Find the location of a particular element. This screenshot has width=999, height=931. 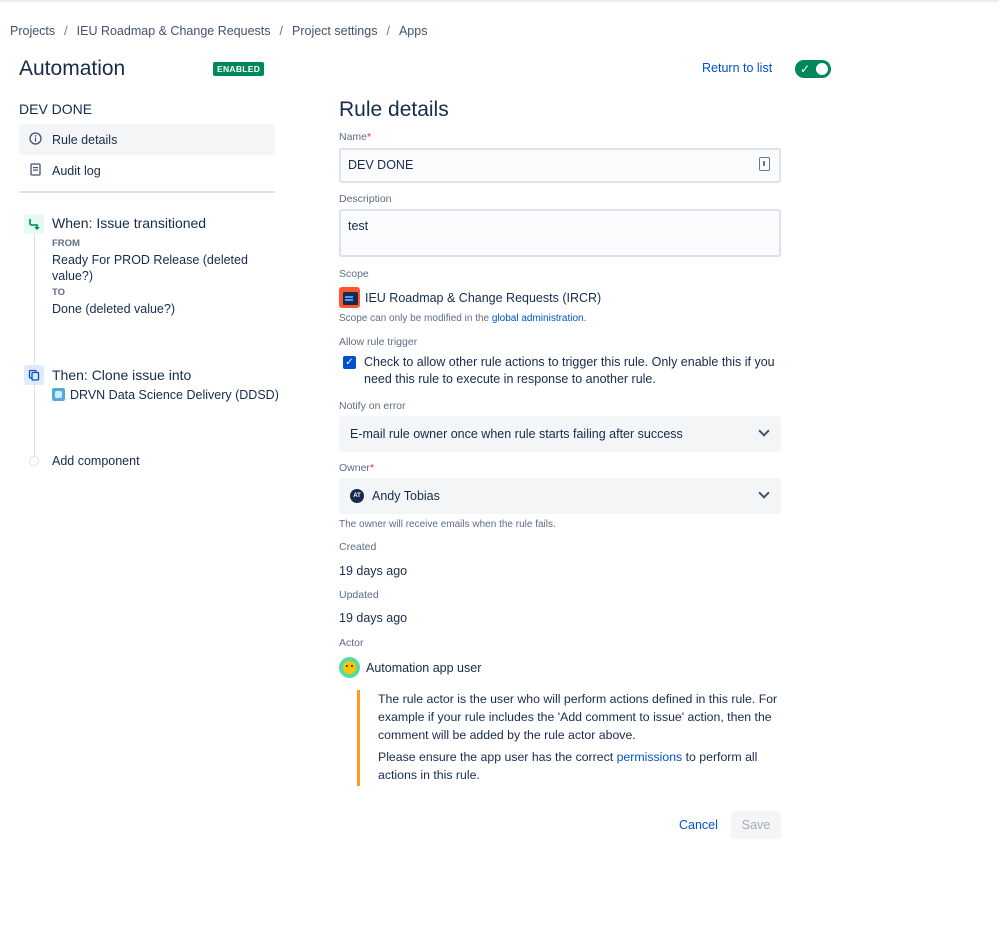

flow-connector-line is located at coordinates (34, 346).